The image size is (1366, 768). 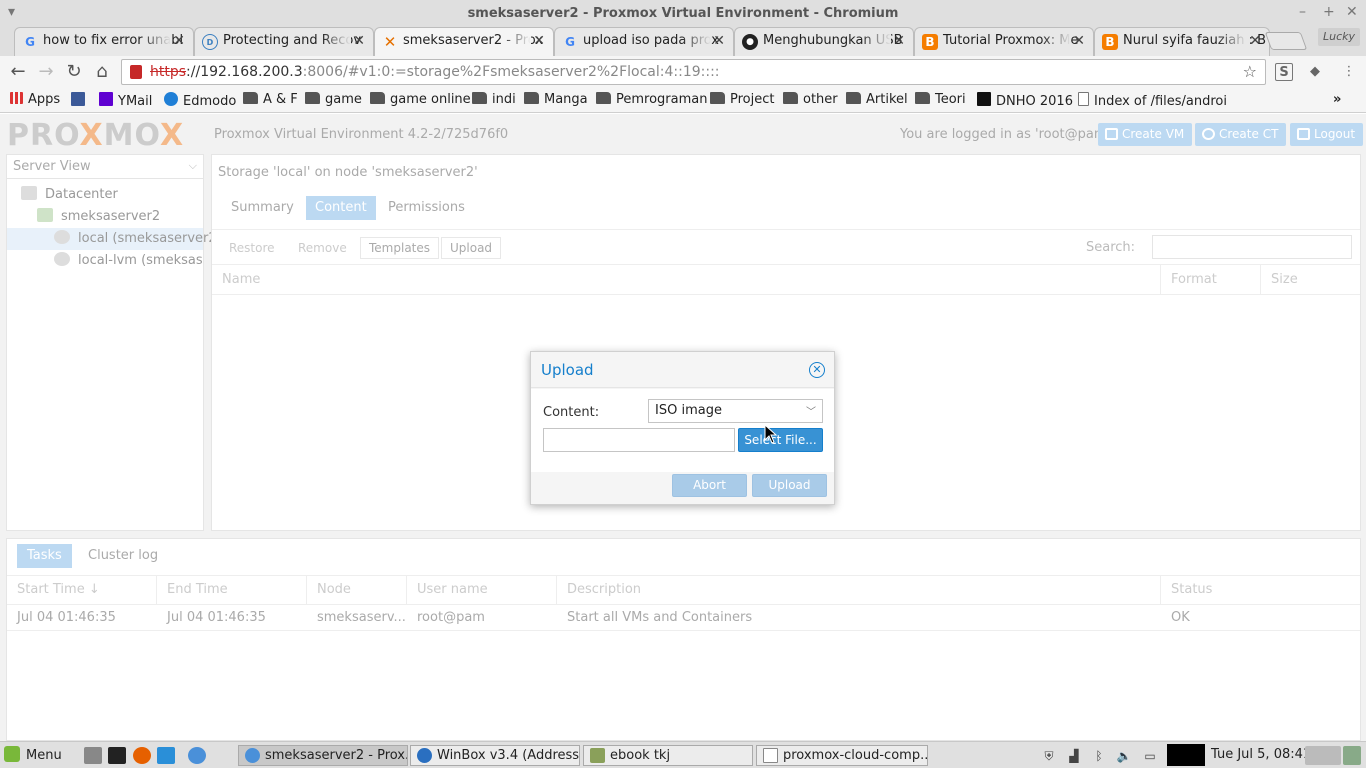 What do you see at coordinates (735, 411) in the screenshot?
I see `content-type-select: ISO image ﹀` at bounding box center [735, 411].